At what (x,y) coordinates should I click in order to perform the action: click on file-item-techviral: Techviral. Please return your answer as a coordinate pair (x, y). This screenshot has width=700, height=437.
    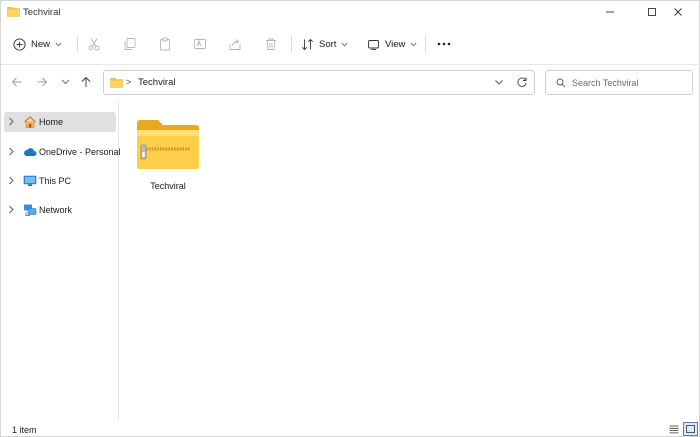
    Looking at the image, I should click on (170, 155).